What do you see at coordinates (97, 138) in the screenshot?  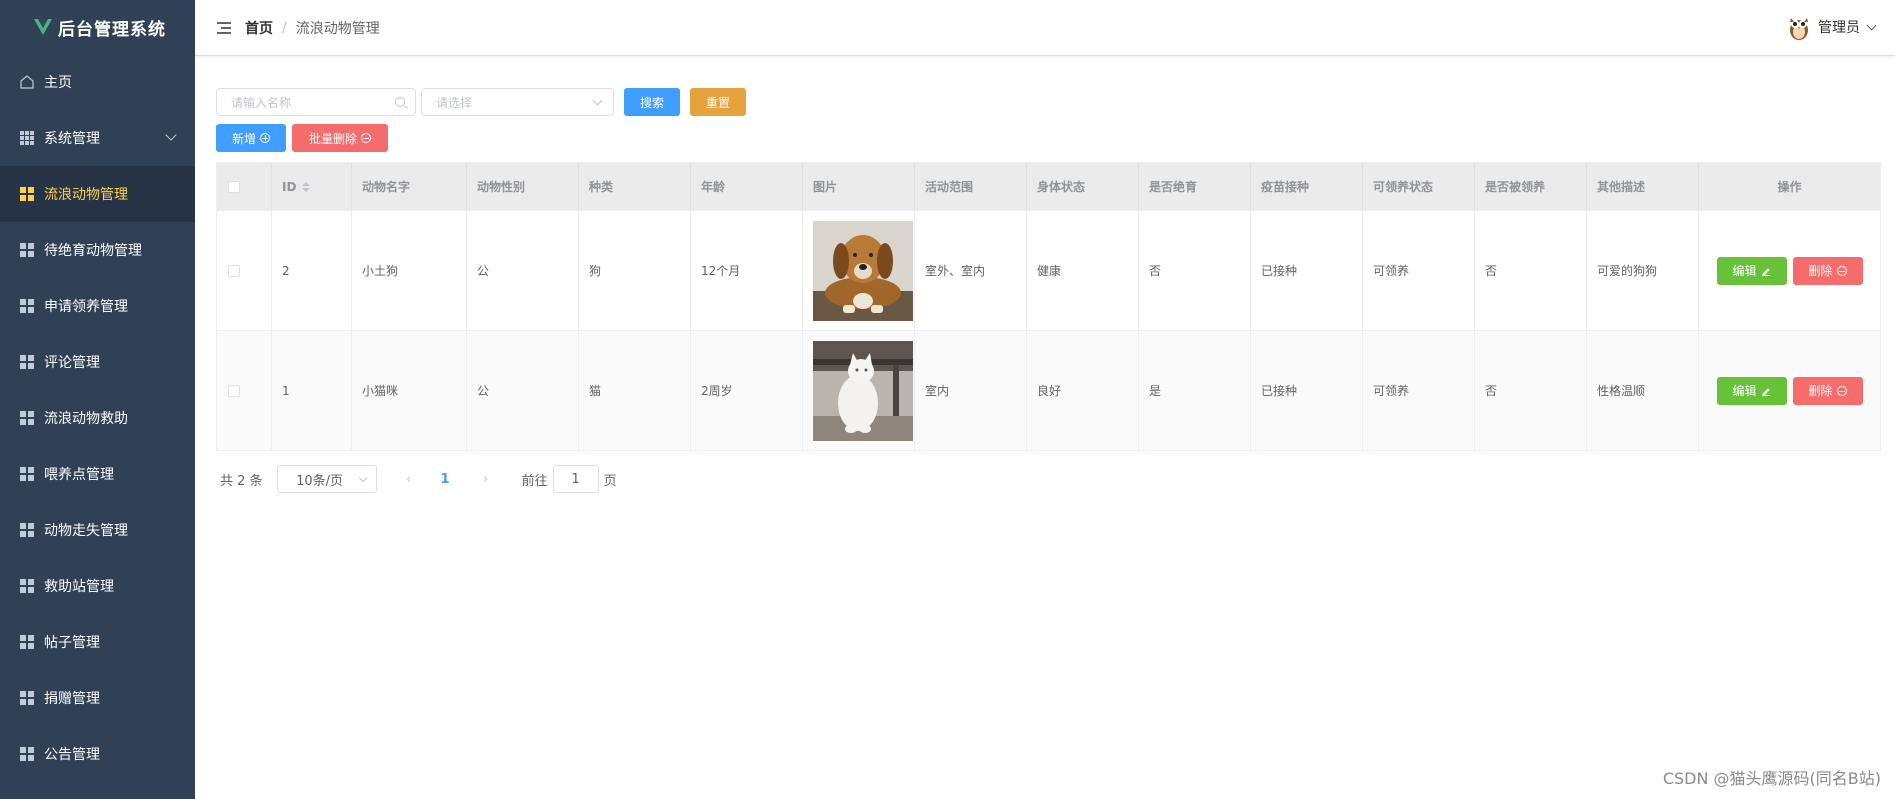 I see `sidebar-item-system: 系统管理` at bounding box center [97, 138].